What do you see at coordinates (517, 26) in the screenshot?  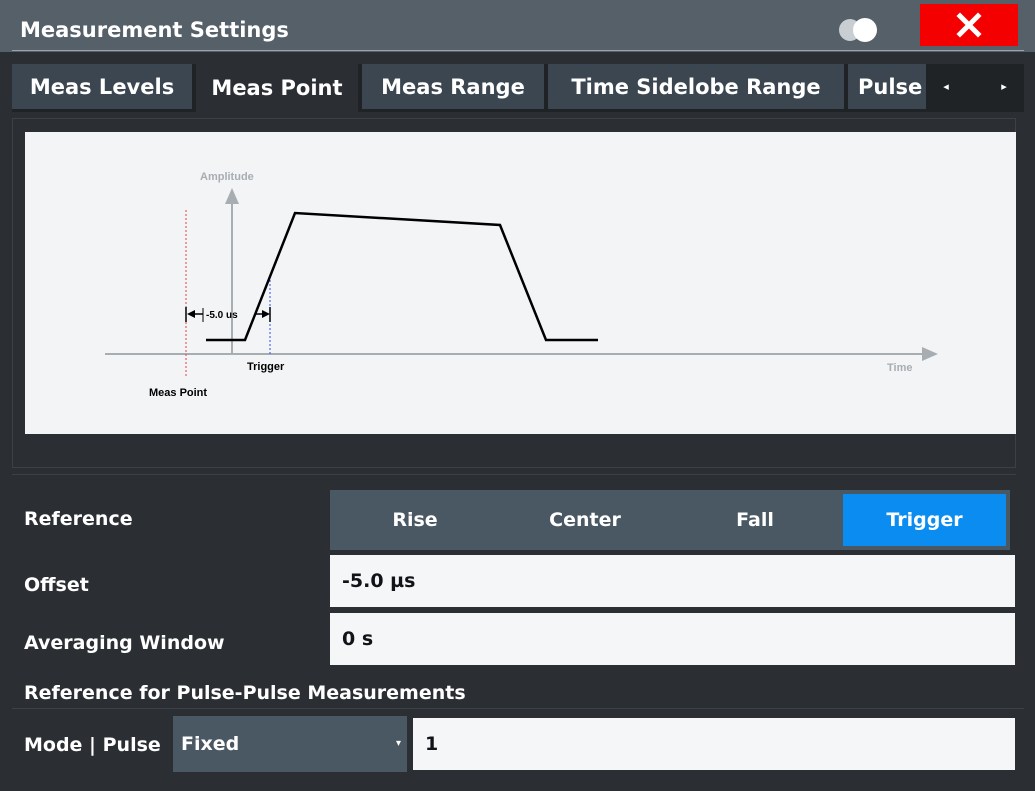 I see `title-bar: Measurement Settings` at bounding box center [517, 26].